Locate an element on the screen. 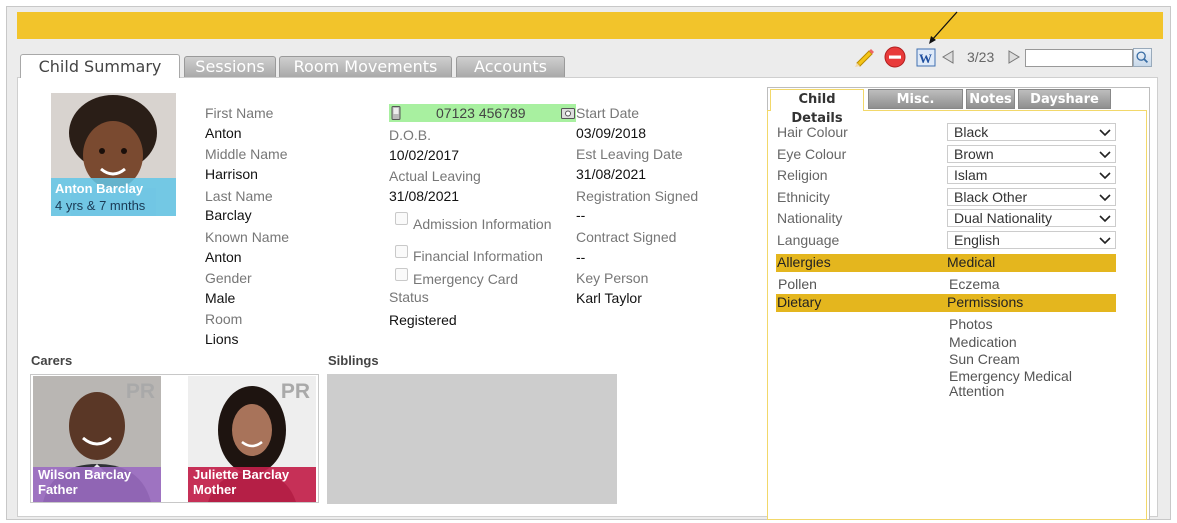  first-name-label: First Name is located at coordinates (239, 113).